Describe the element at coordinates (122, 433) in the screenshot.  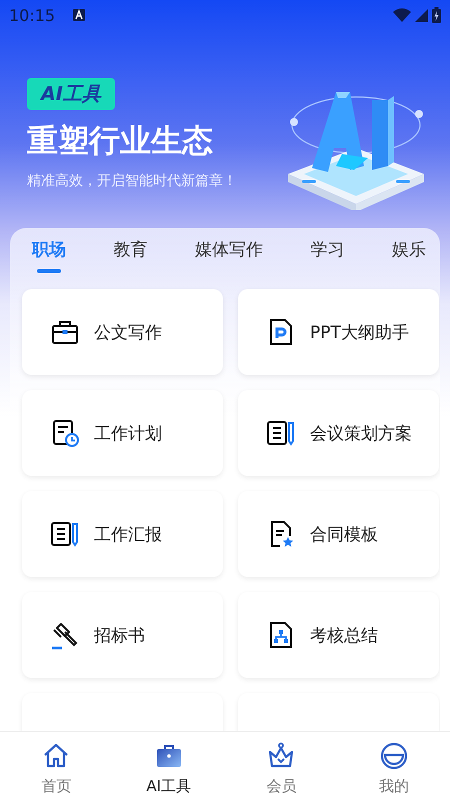
I see `tool-card: 工作计划` at that location.